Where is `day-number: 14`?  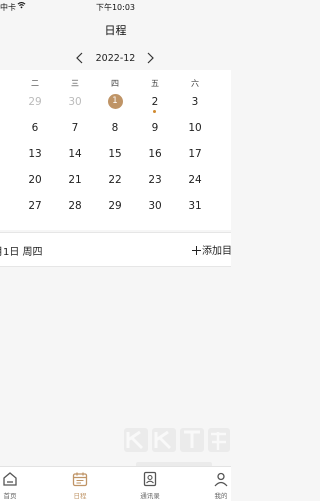
day-number: 14 is located at coordinates (75, 154).